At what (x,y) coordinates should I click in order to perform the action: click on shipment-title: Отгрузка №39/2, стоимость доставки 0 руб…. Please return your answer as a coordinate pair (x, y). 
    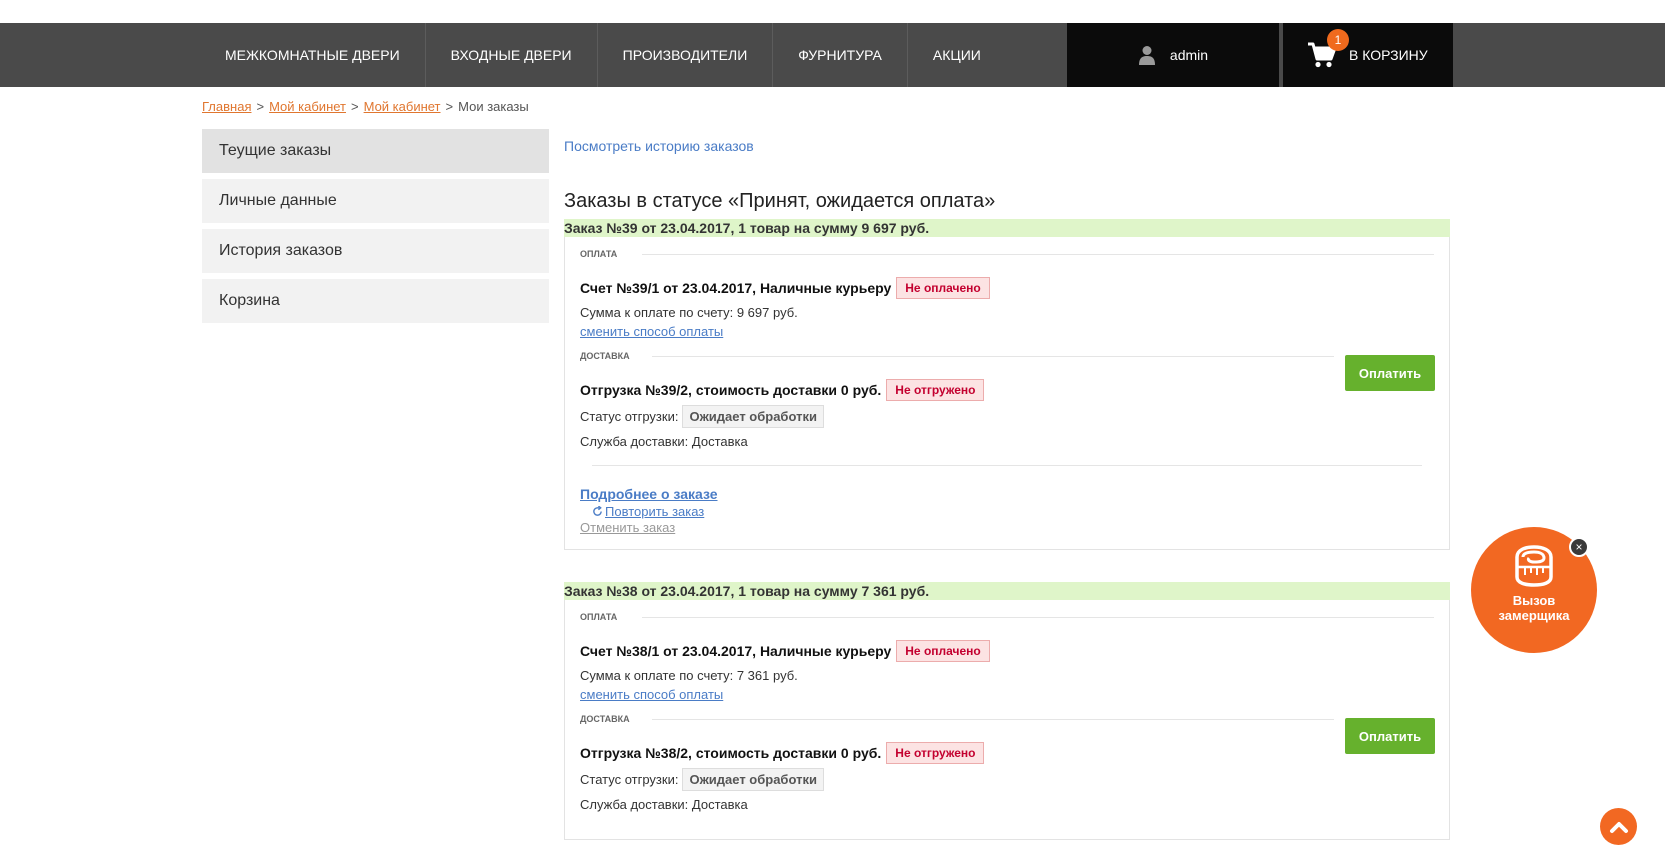
    Looking at the image, I should click on (1007, 390).